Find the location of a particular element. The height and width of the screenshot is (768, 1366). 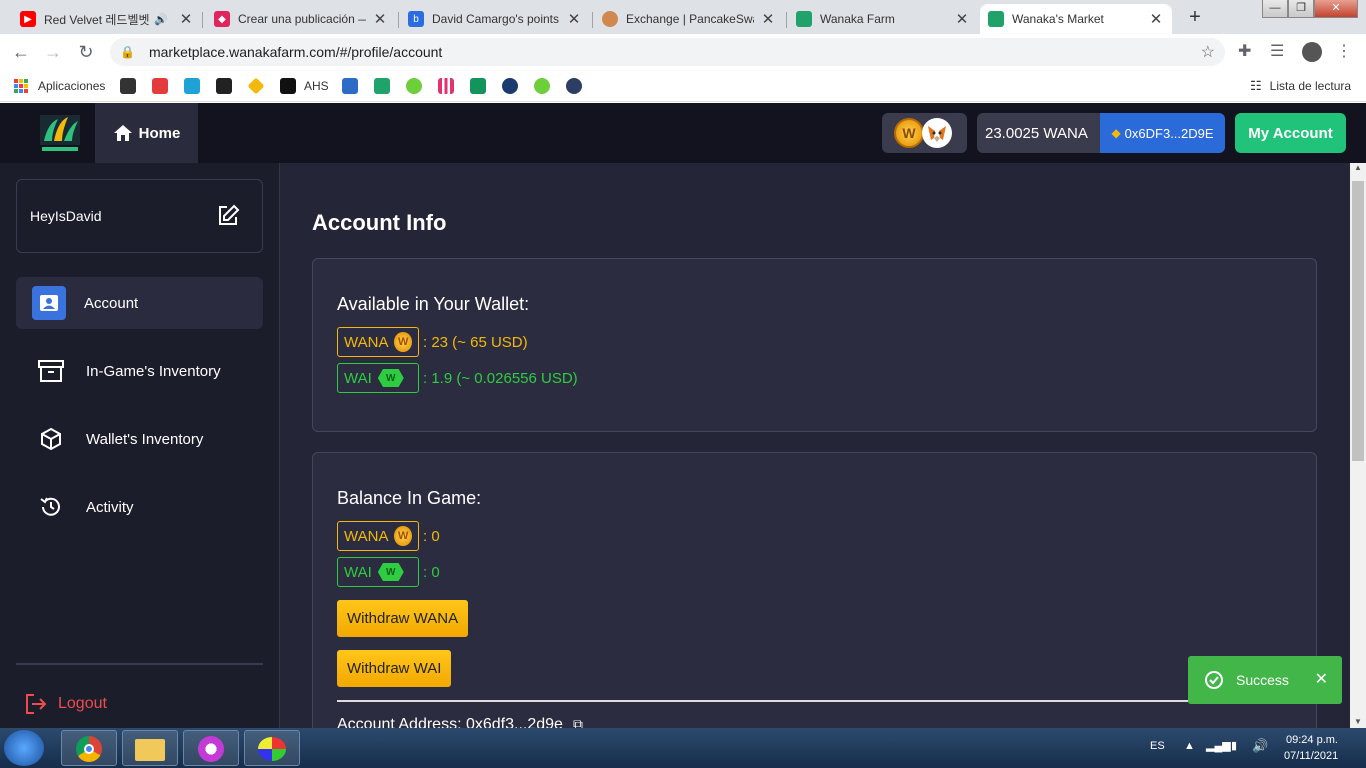

logout-button: Logout is located at coordinates (65, 704).